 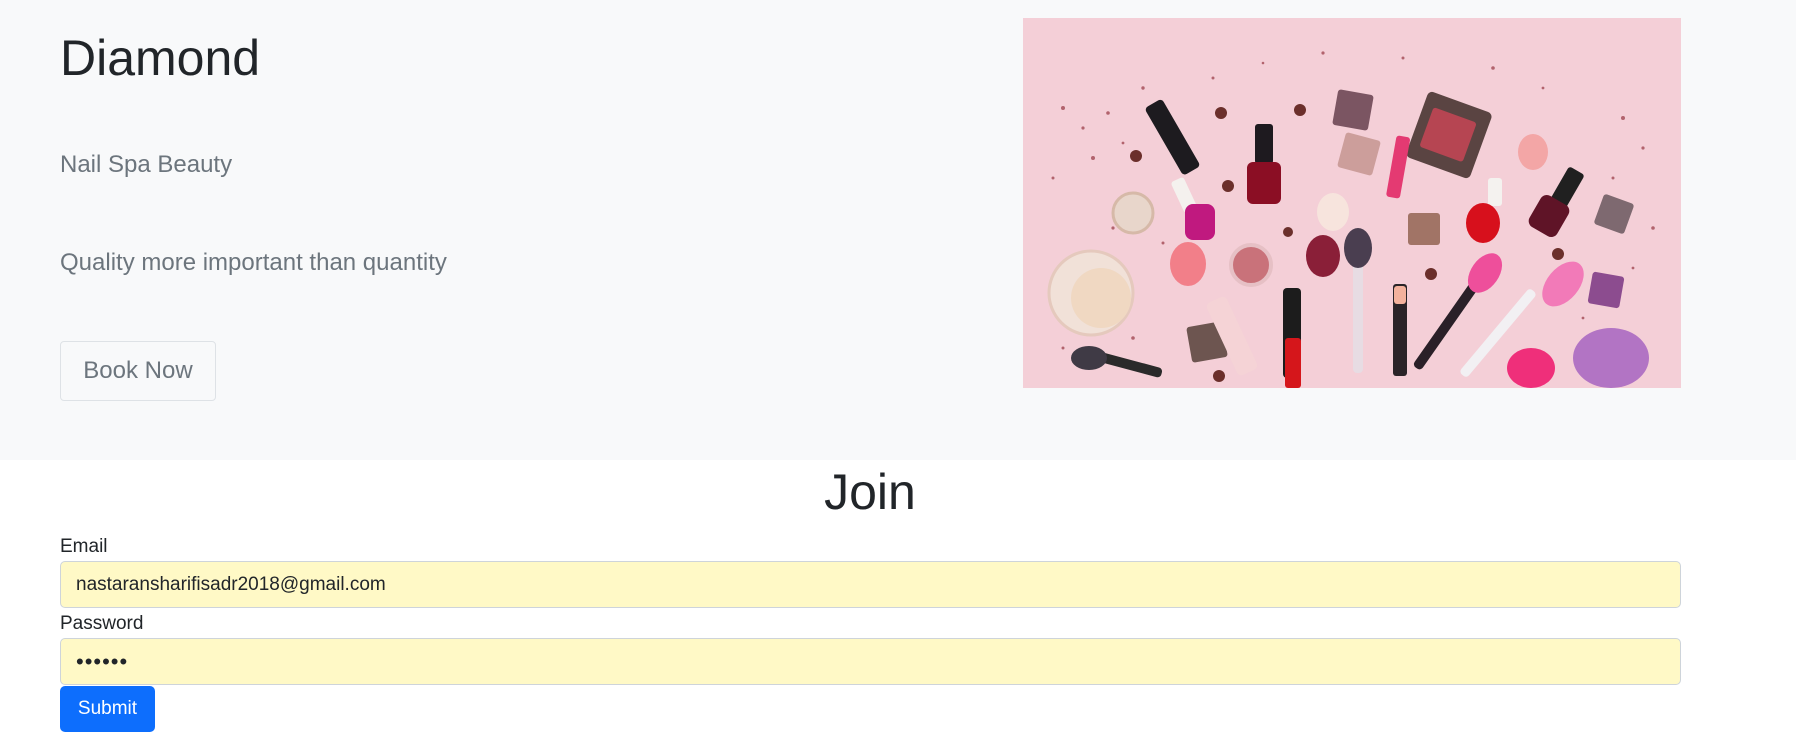 I want to click on hero-tagline: Quality more important than quantity, so click(x=253, y=262).